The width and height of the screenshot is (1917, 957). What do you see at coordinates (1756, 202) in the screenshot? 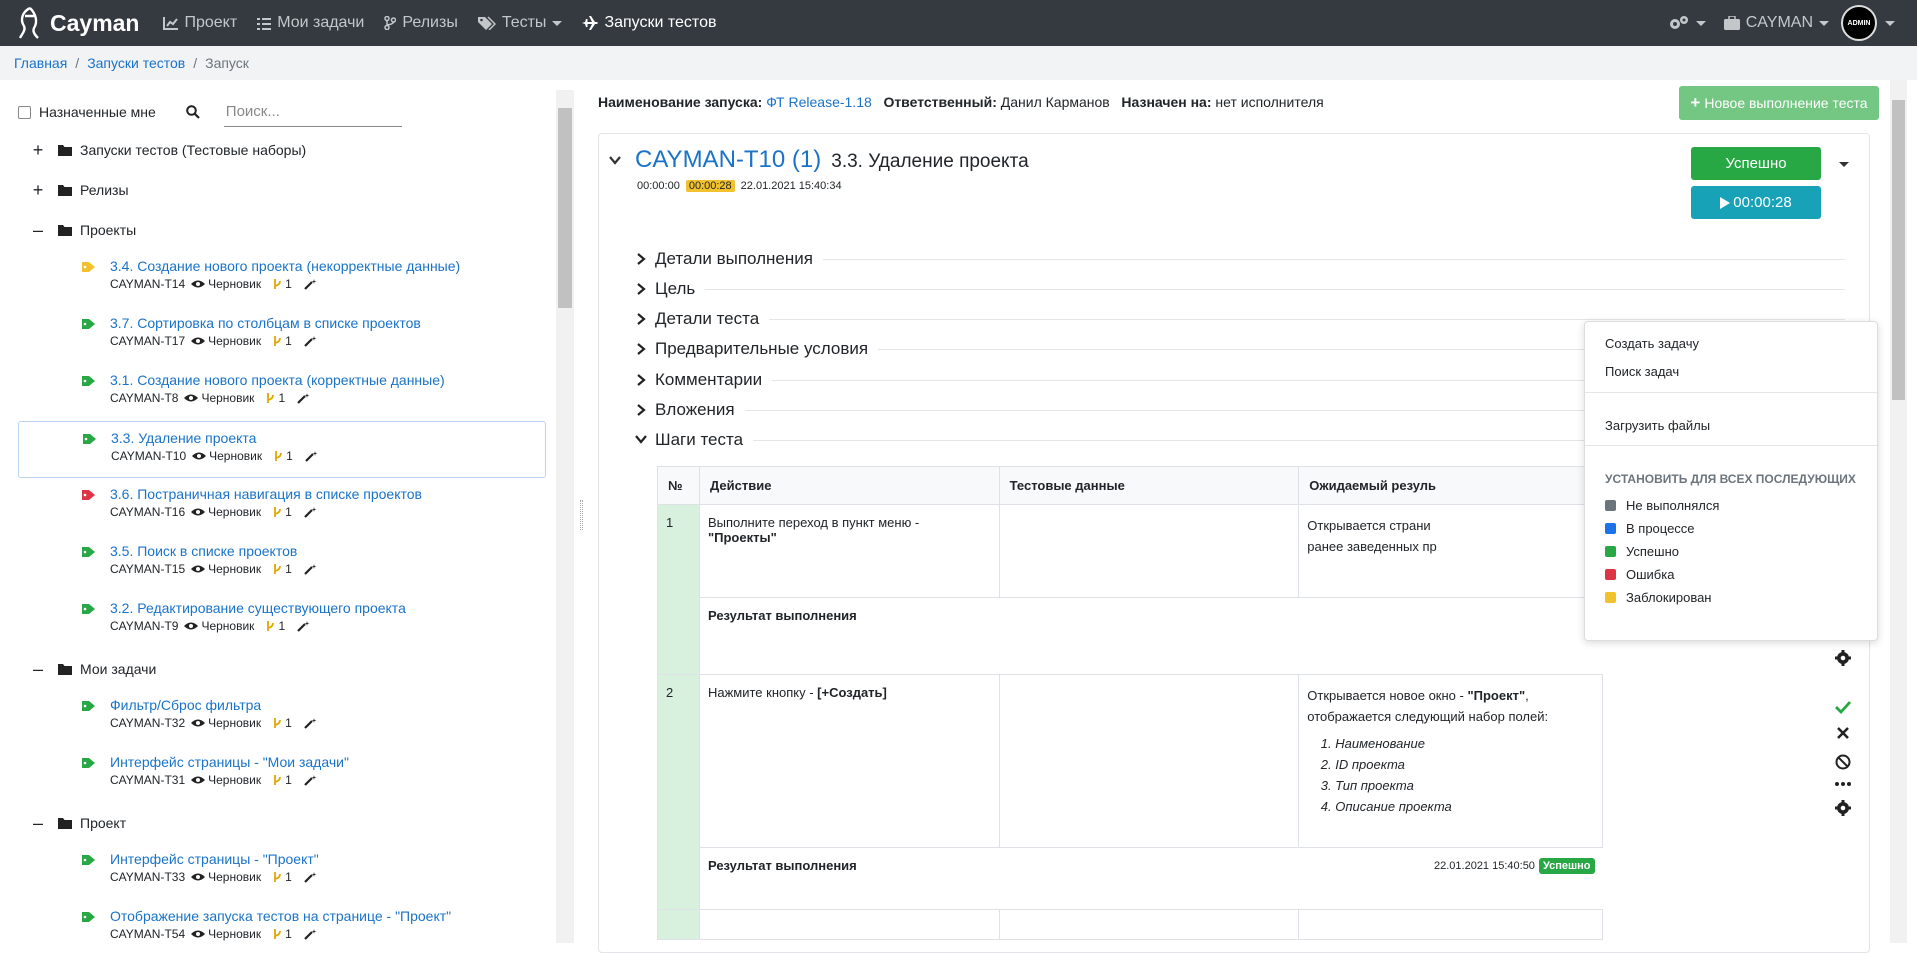
I see `timer-play-button: 00:00:28` at bounding box center [1756, 202].